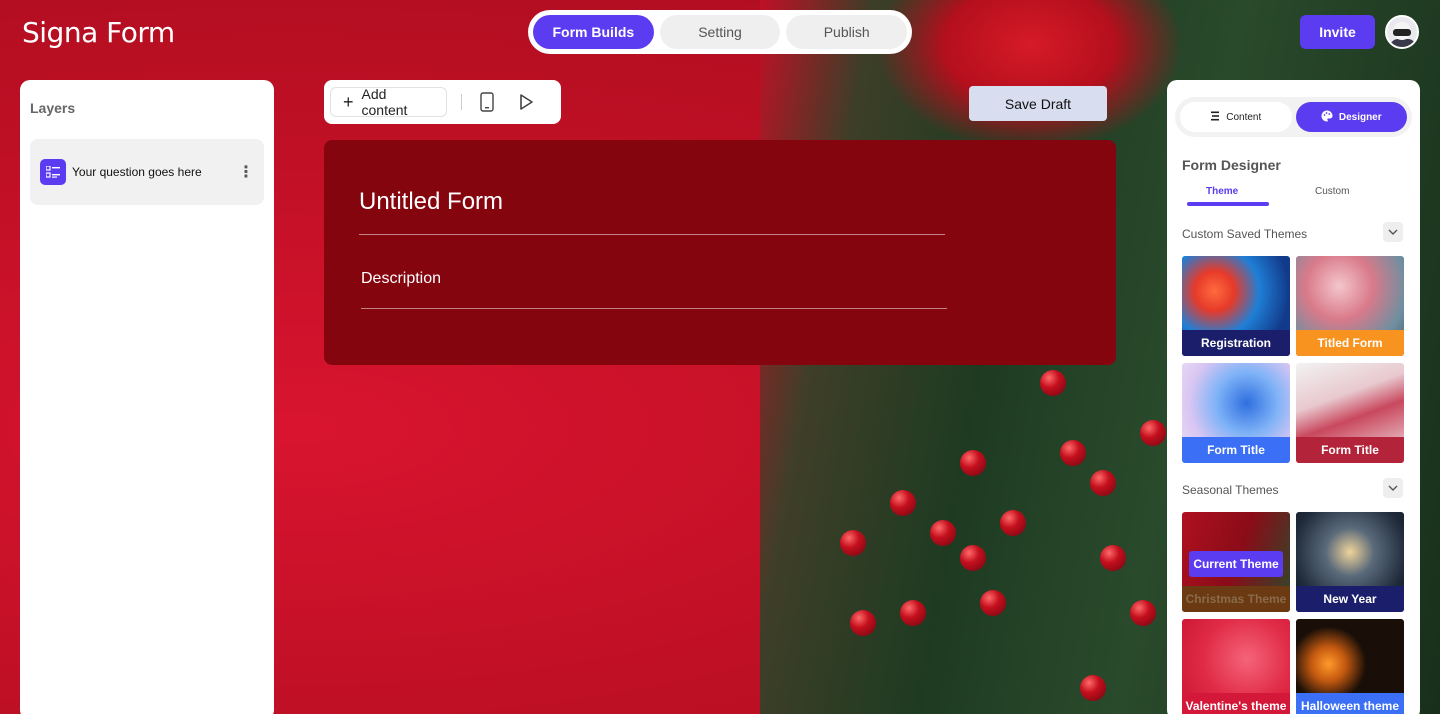 The height and width of the screenshot is (714, 1440). Describe the element at coordinates (1236, 413) in the screenshot. I see `theme-card-form-title-blue: Form Title` at that location.